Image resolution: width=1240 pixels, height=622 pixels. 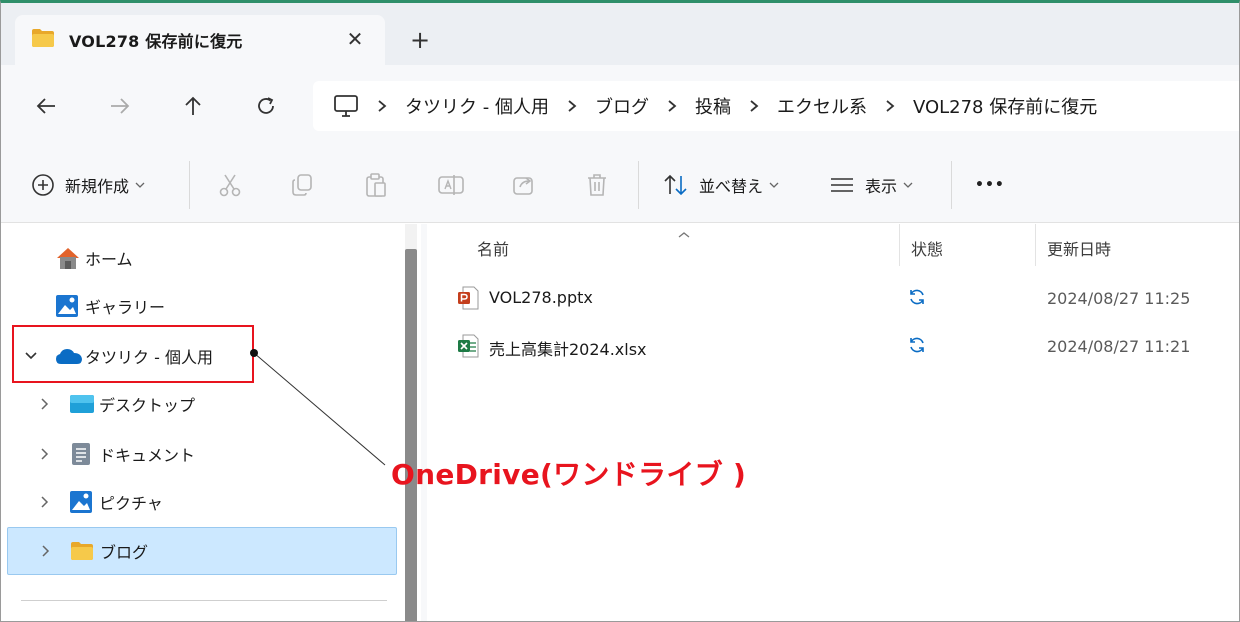 I want to click on new-button: 新規作成, so click(x=88, y=185).